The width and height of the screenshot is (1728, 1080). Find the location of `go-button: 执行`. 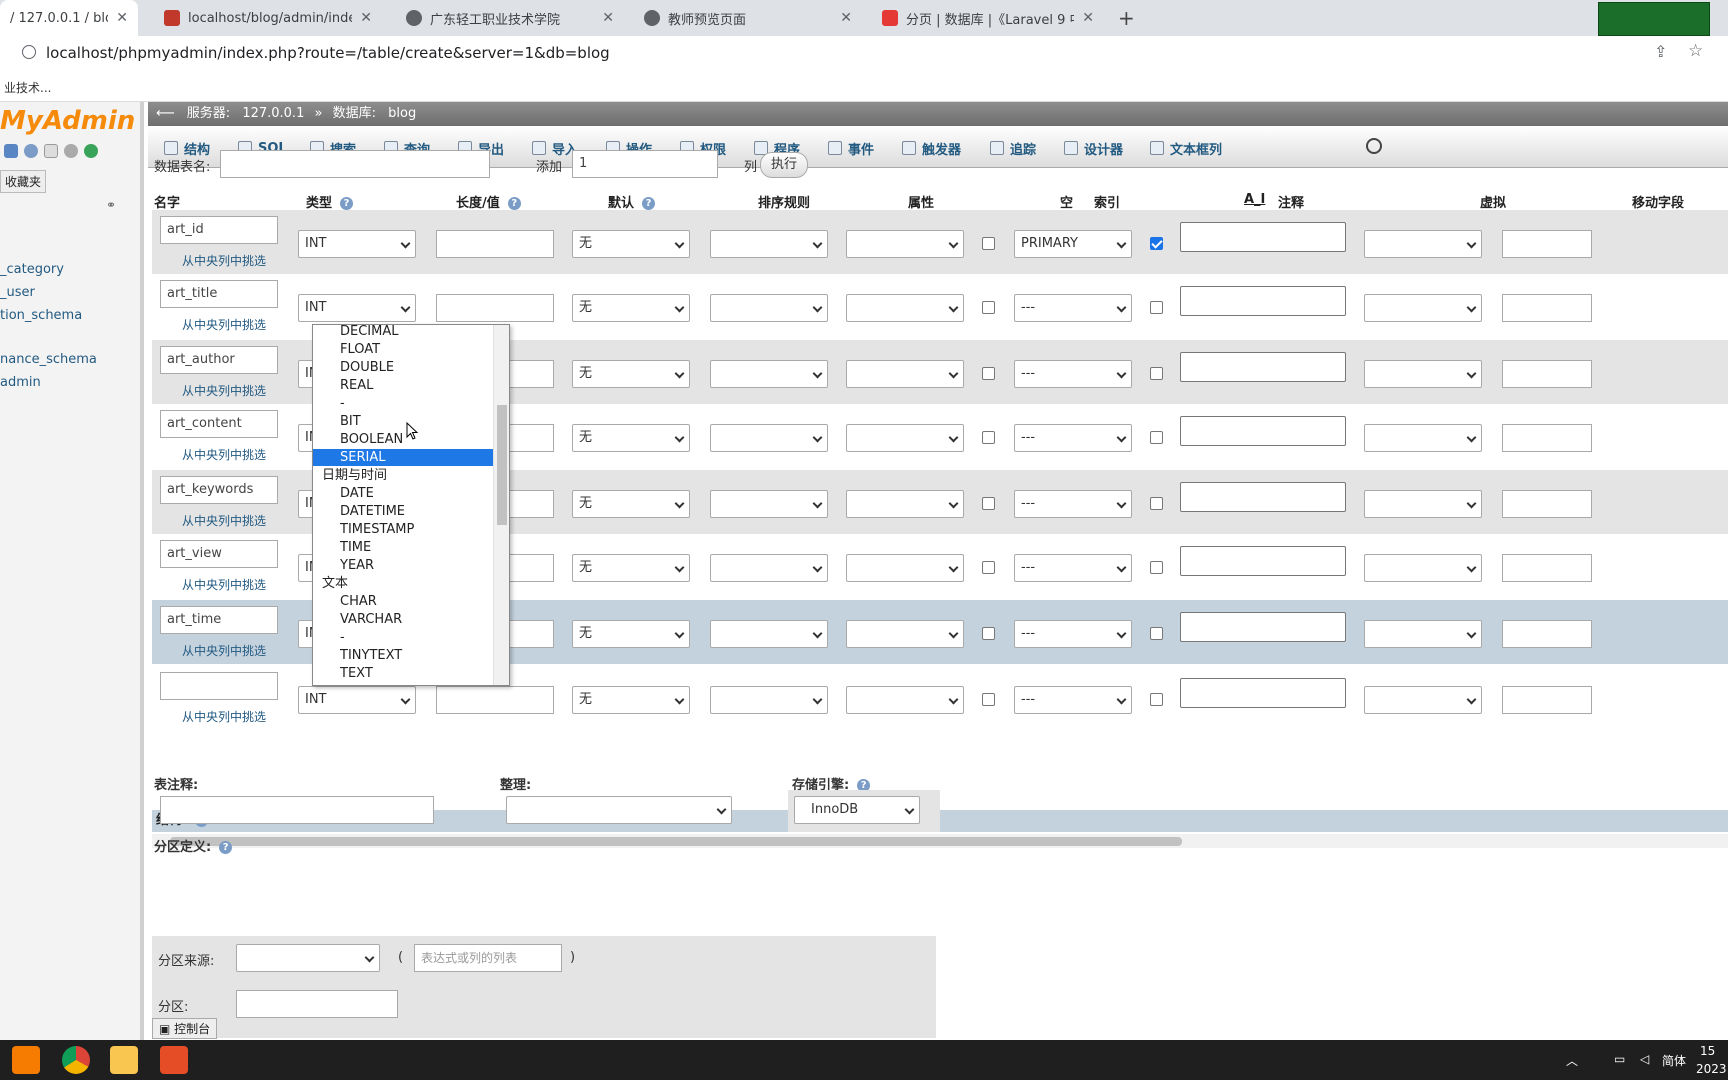

go-button: 执行 is located at coordinates (784, 165).